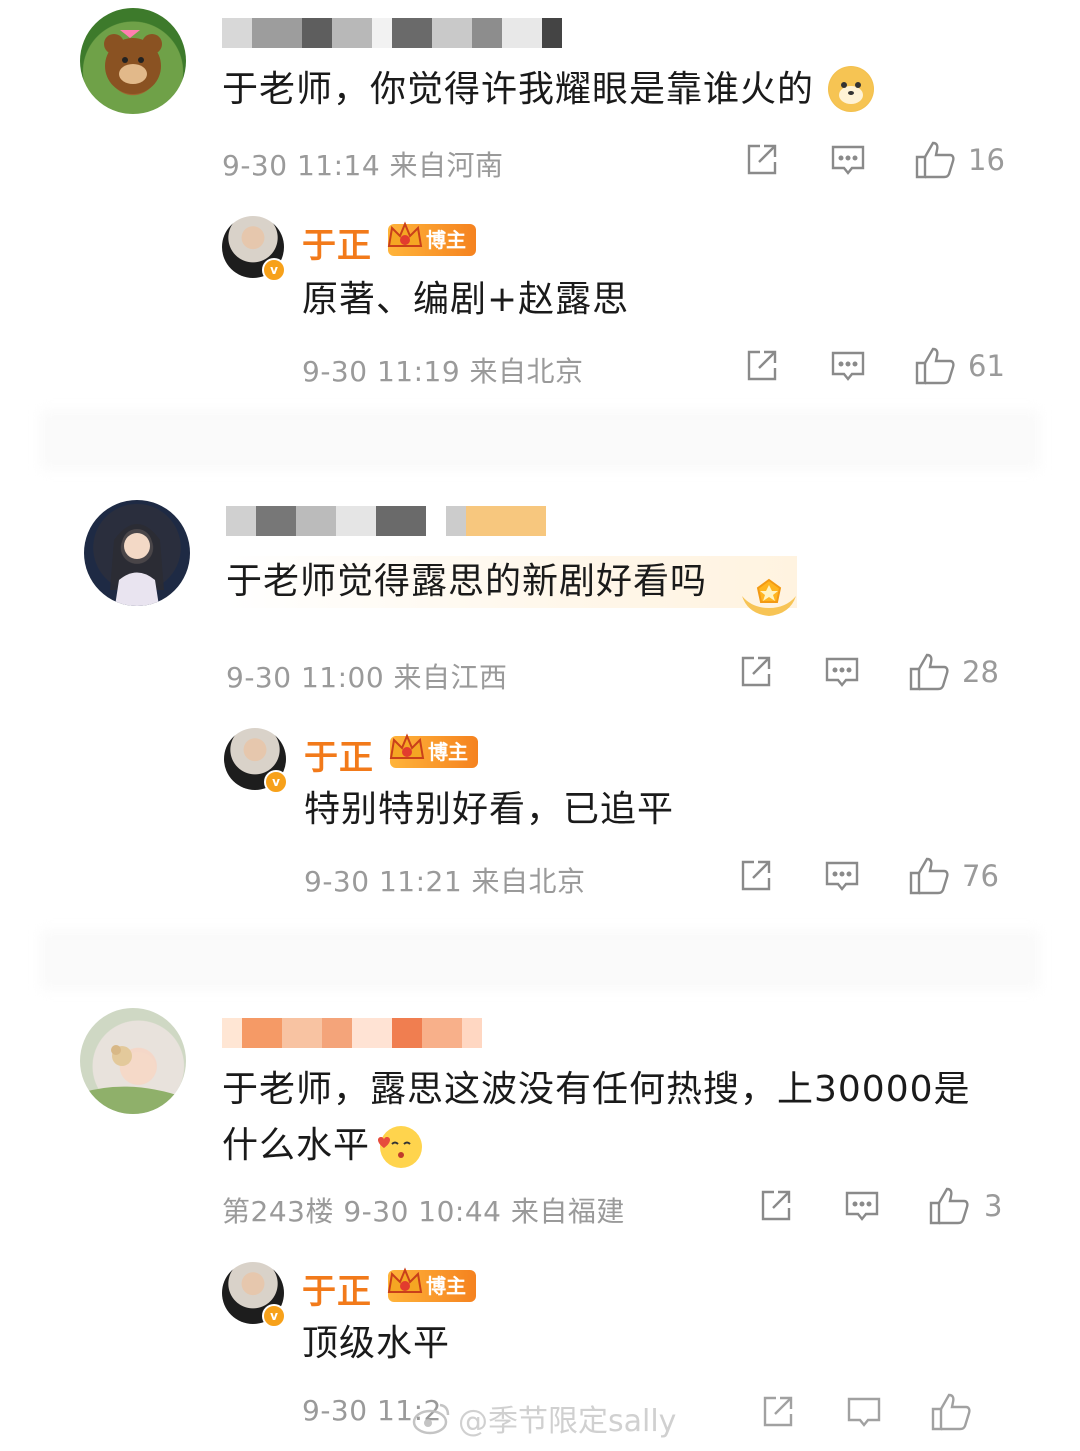 This screenshot has width=1080, height=1451. I want to click on reply-meta: 9-30 11:21 来自北京, so click(445, 881).